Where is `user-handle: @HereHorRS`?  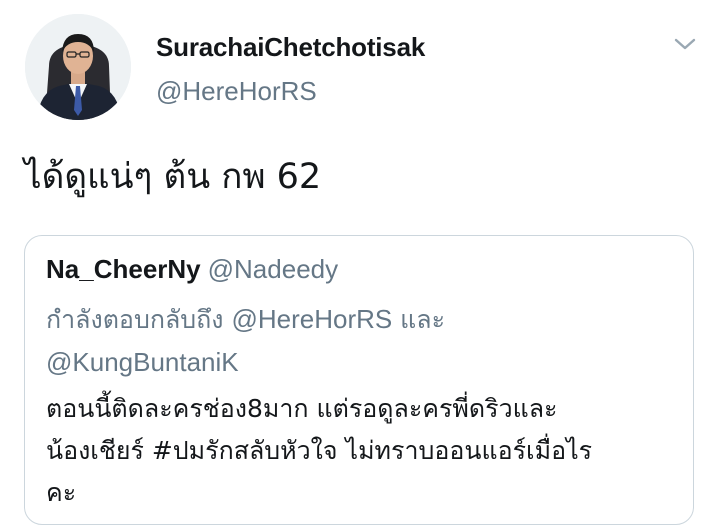 user-handle: @HereHorRS is located at coordinates (236, 91).